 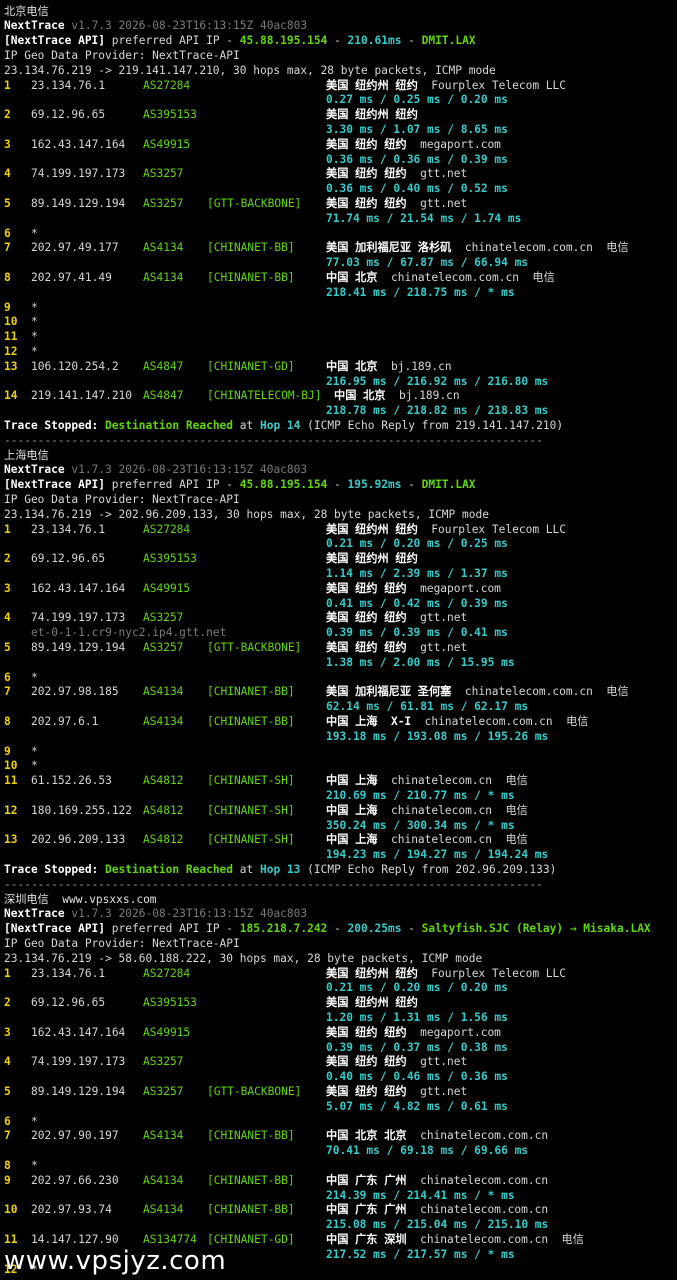 I want to click on hop-geo-group: 美国 纽约州 纽约, so click(x=372, y=115).